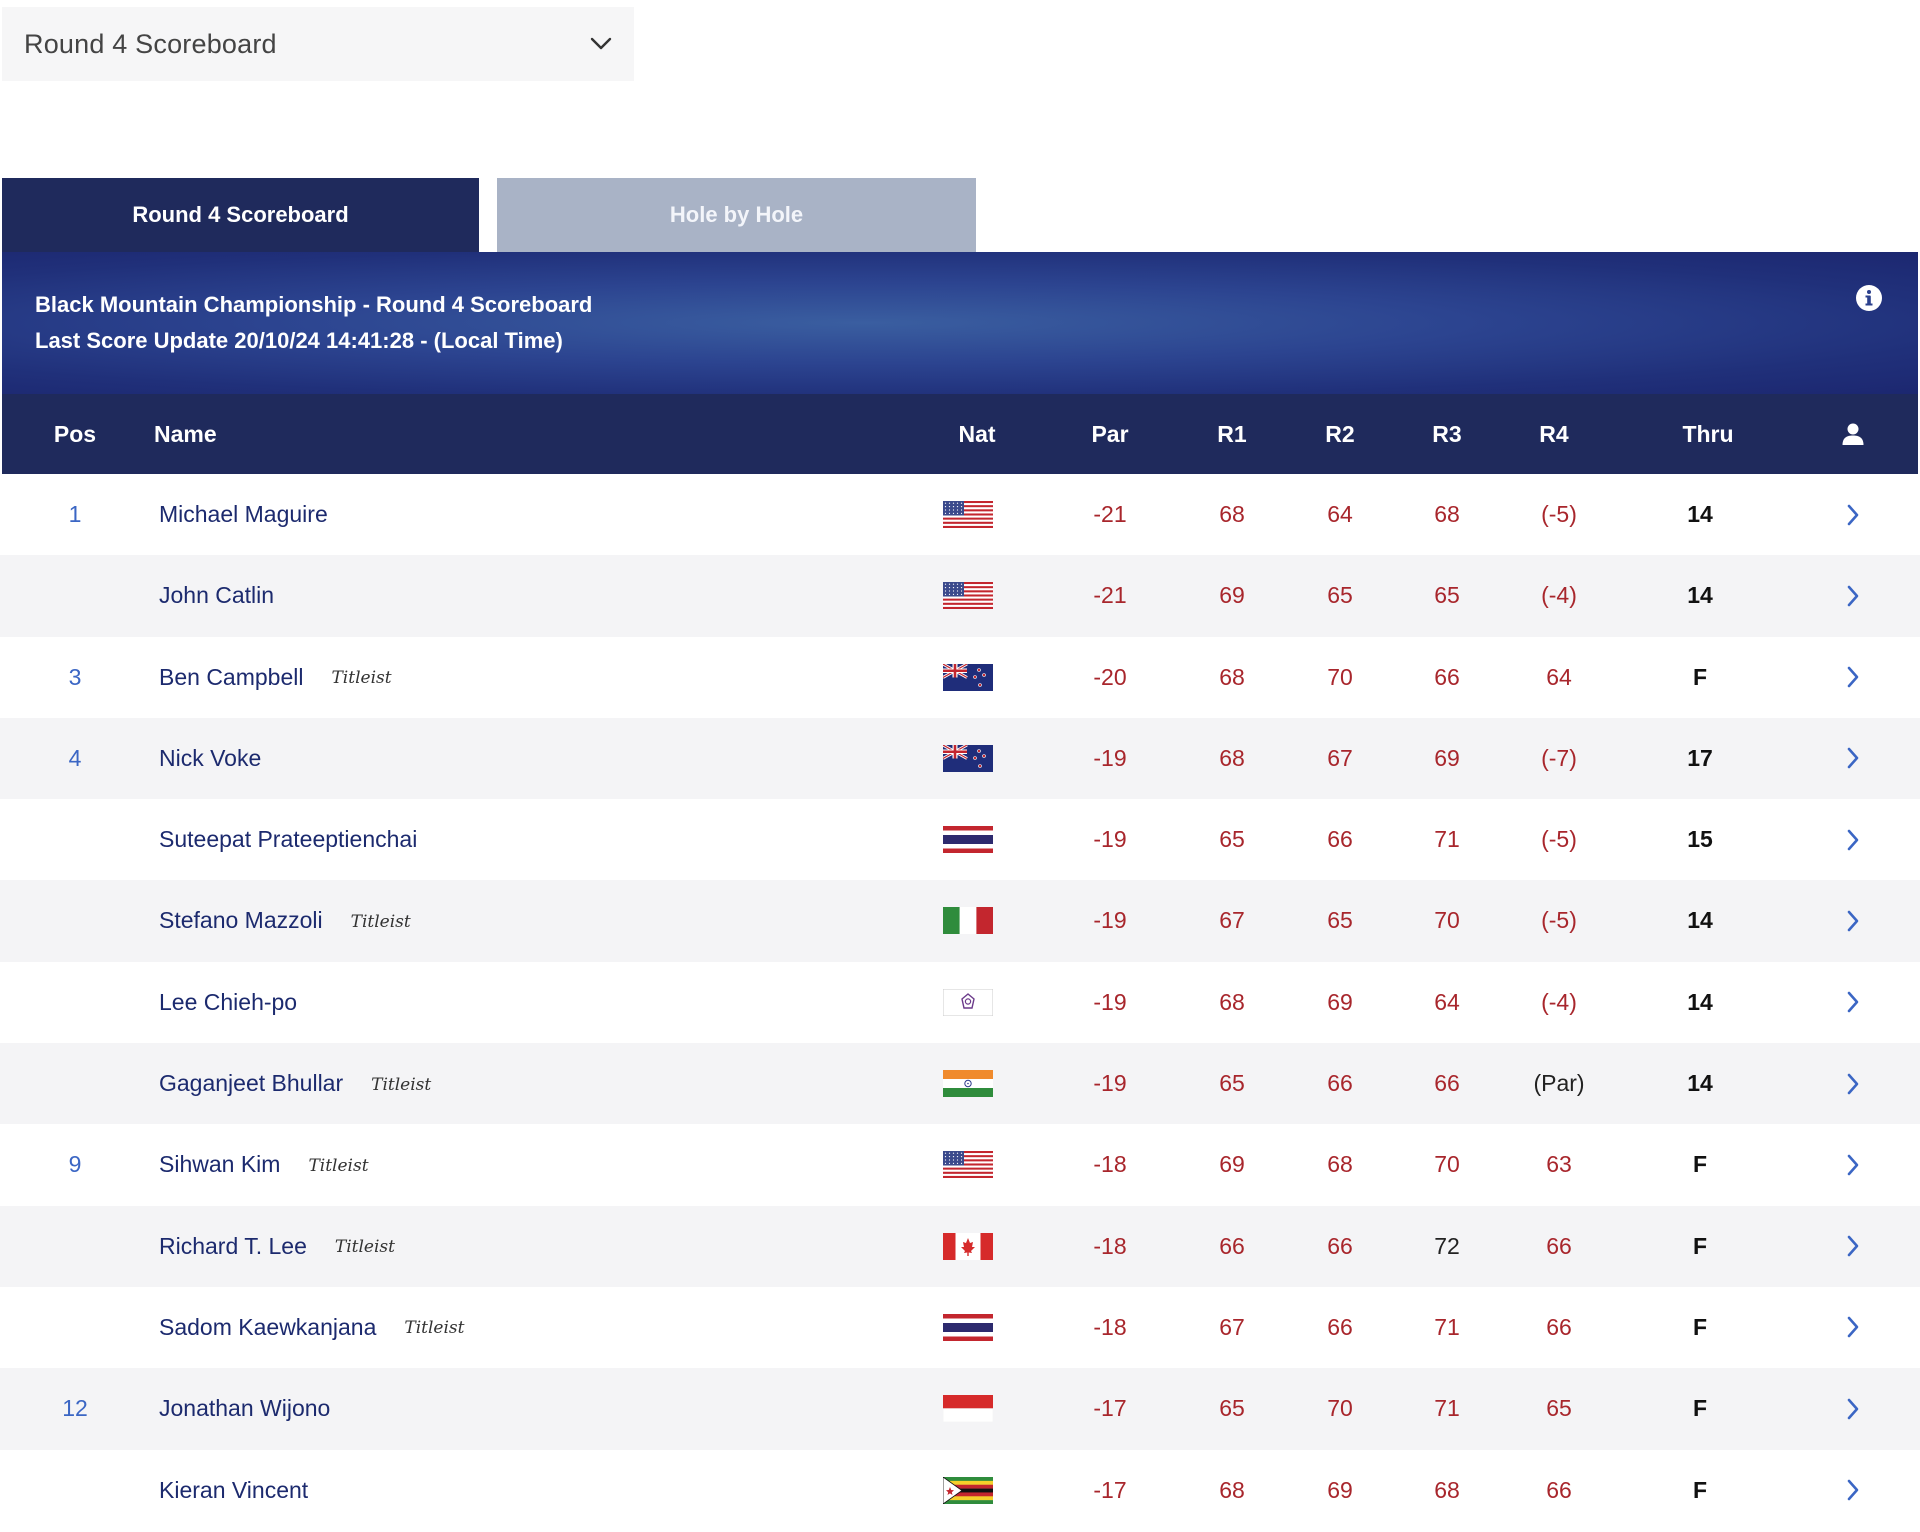 Image resolution: width=1920 pixels, height=1532 pixels. I want to click on player-name: Jonathan Wijono, so click(244, 1408).